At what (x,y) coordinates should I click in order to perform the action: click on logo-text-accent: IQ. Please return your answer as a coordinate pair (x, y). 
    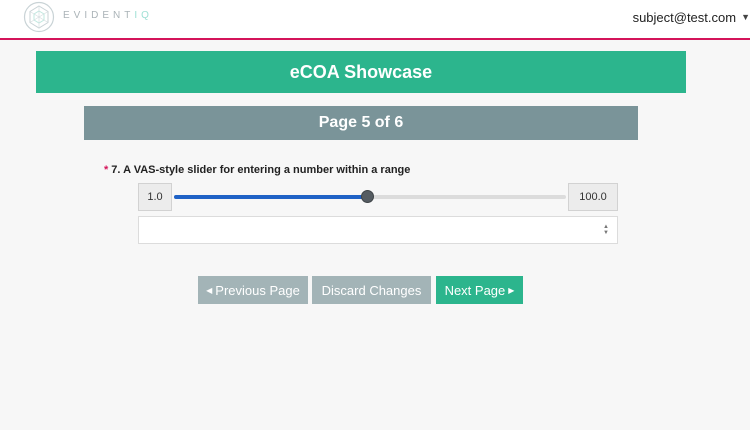
    Looking at the image, I should click on (143, 15).